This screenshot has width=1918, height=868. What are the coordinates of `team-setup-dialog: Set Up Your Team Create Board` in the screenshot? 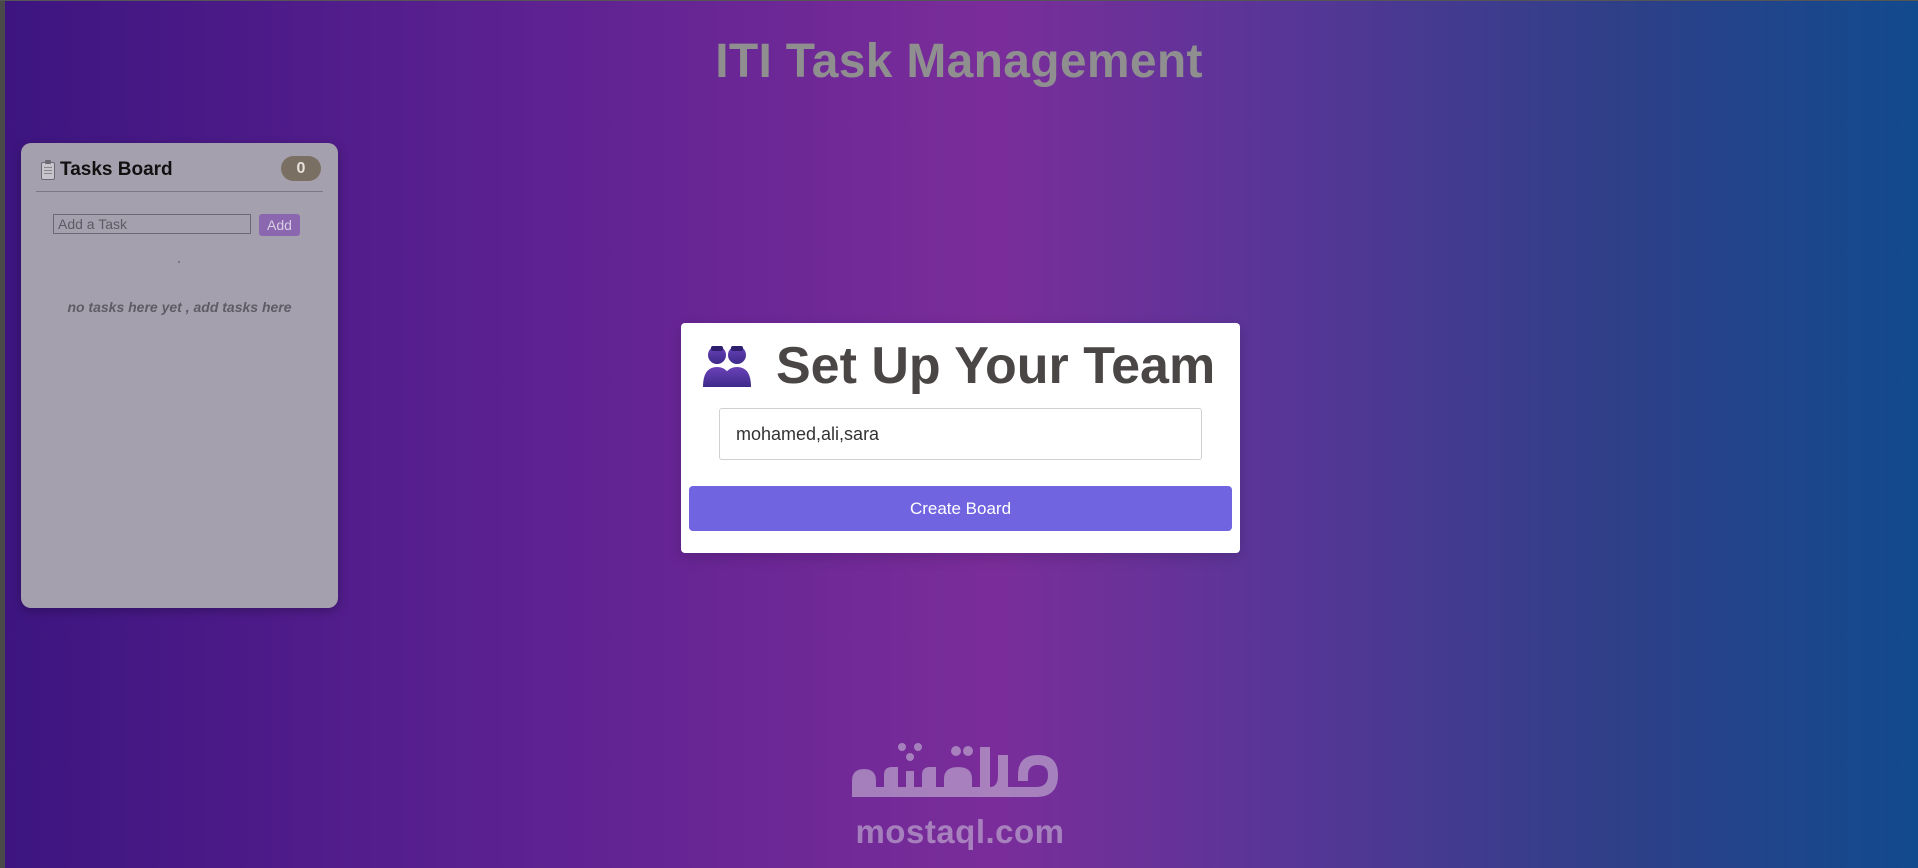 It's located at (960, 438).